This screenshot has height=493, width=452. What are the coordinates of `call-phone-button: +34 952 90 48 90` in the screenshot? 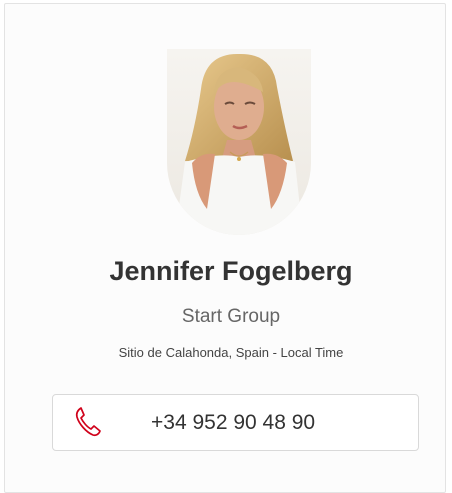 It's located at (235, 422).